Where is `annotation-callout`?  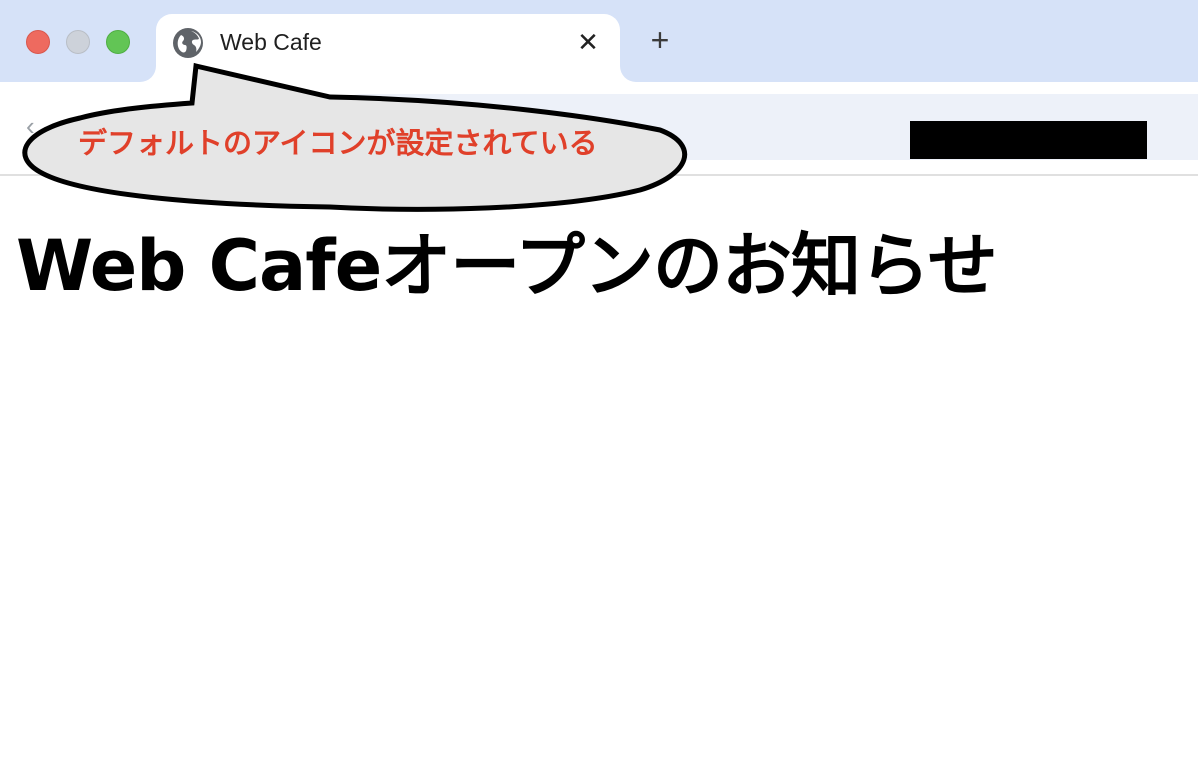
annotation-callout is located at coordinates (355, 137).